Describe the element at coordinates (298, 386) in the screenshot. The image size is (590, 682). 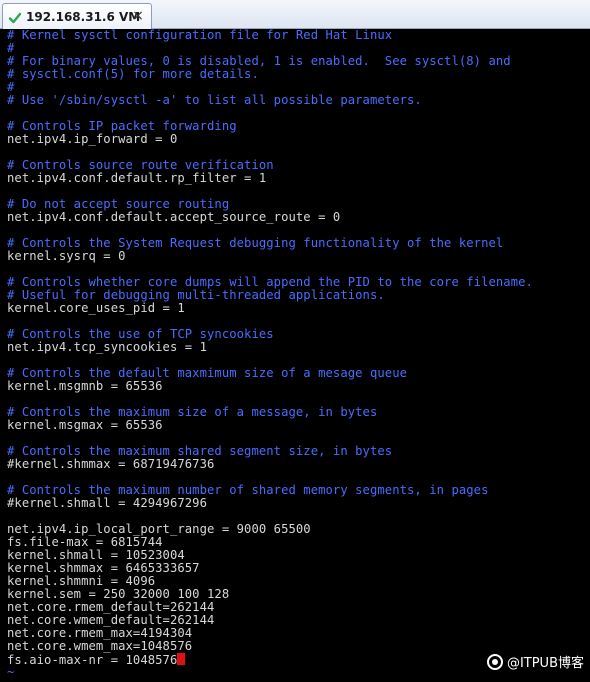
I see `config-line: kernel.msgmnb = 65536` at that location.